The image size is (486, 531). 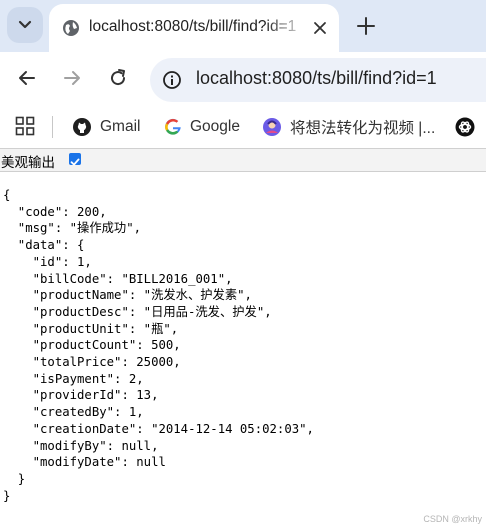 I want to click on google-icon, so click(x=173, y=126).